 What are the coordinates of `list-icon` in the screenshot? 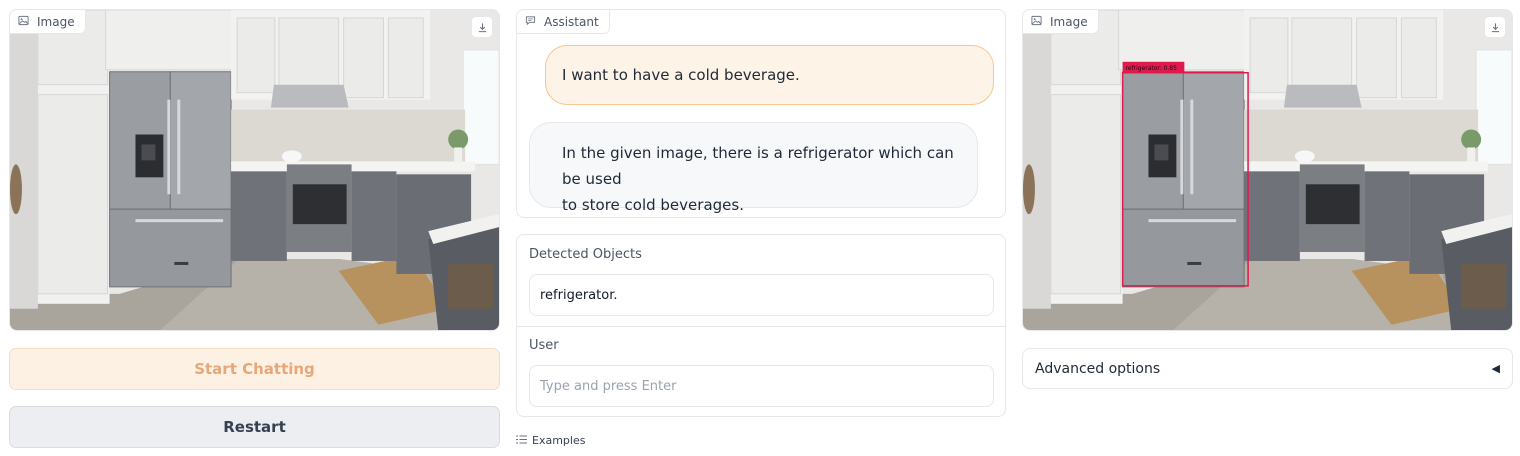 It's located at (521, 440).